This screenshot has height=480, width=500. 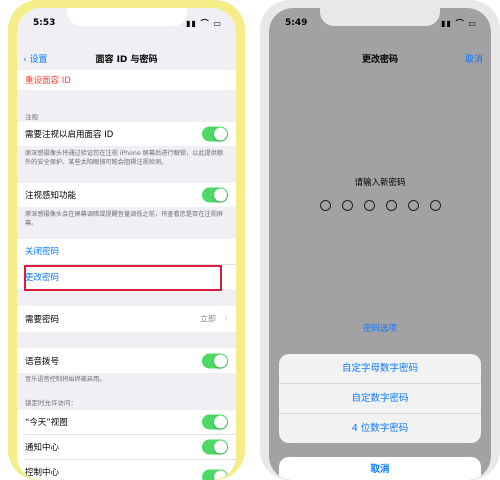 I want to click on action-sheet: 自定字母数字密码 自定数字密码 4 位数字密码, so click(x=380, y=398).